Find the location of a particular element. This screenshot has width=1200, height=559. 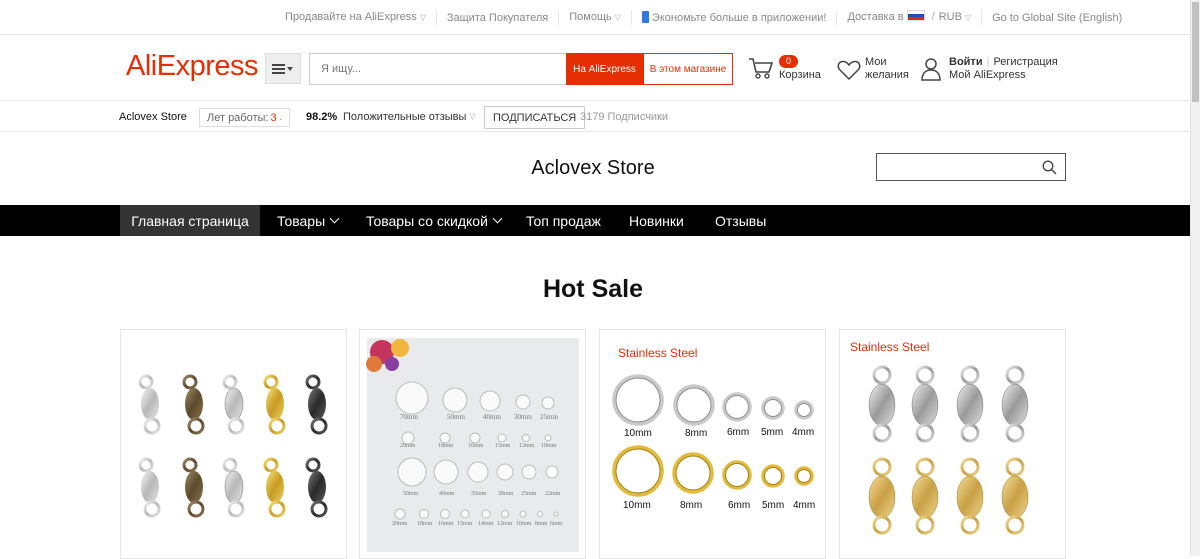

wishlist-link: Мои желания is located at coordinates (887, 69).